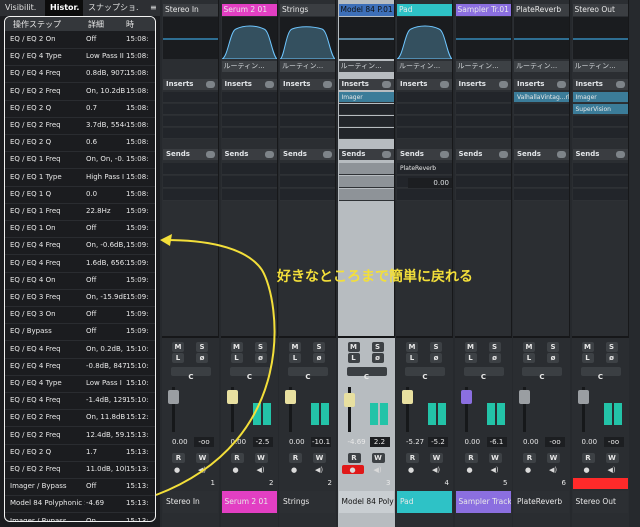  What do you see at coordinates (80, 517) in the screenshot?
I see `history-row: Imager / Bypass On 15:13:` at bounding box center [80, 517].